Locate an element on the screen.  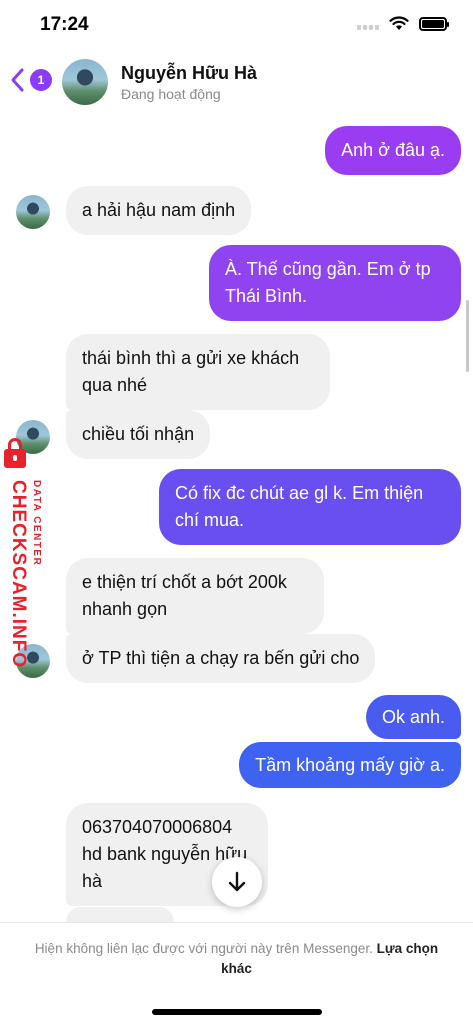
status-time: 17:24 is located at coordinates (64, 24).